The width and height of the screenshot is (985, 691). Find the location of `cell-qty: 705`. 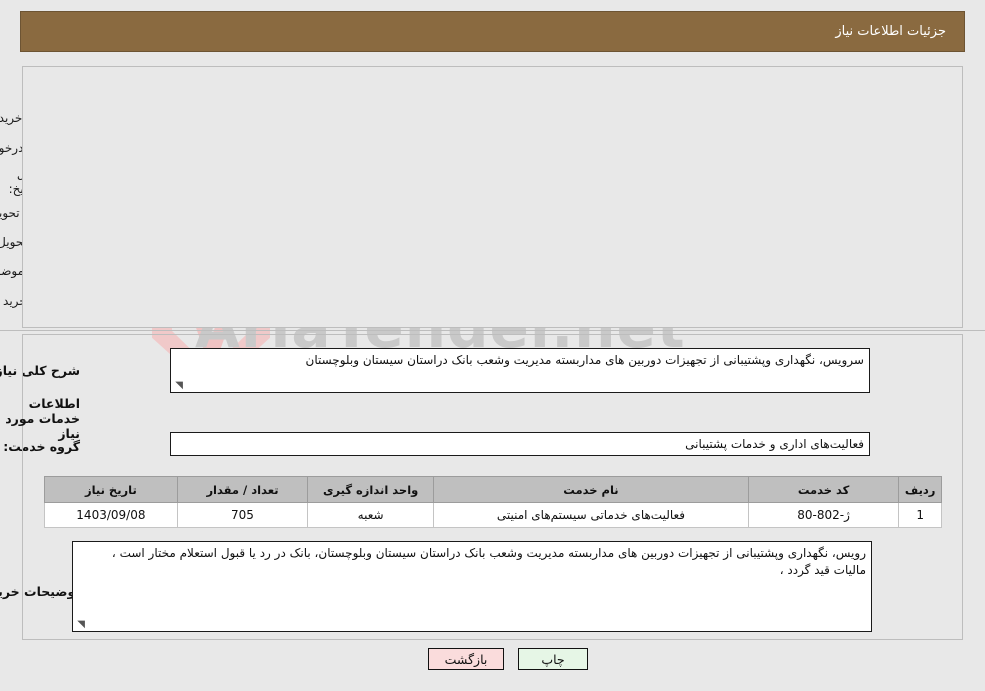

cell-qty: 705 is located at coordinates (242, 515).